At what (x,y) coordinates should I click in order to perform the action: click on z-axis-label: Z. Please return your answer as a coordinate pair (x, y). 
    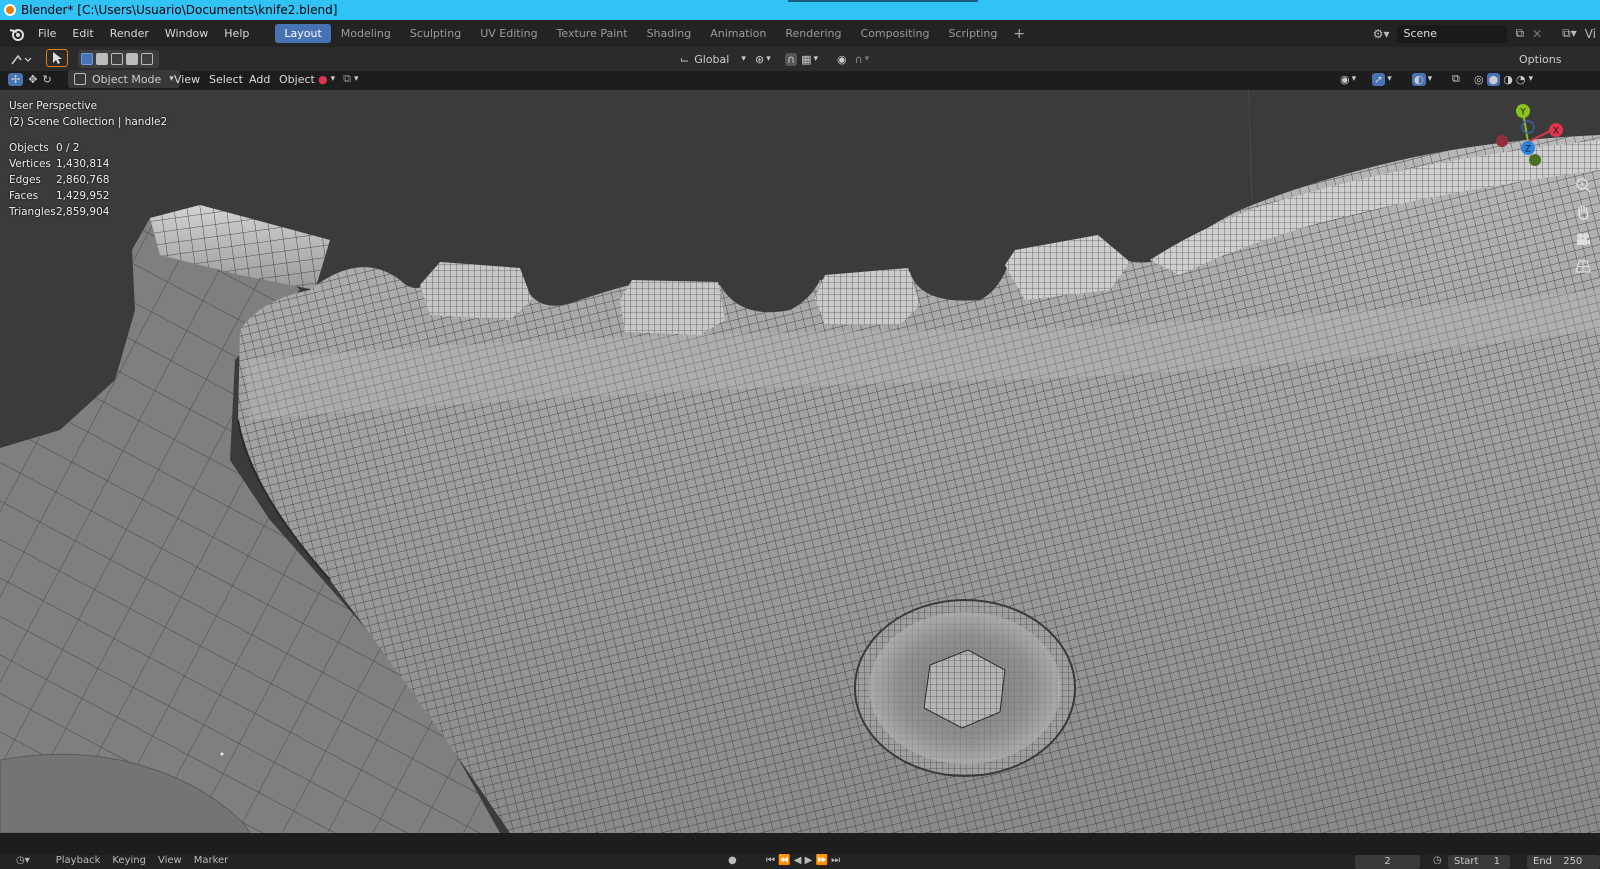
    Looking at the image, I should click on (1528, 150).